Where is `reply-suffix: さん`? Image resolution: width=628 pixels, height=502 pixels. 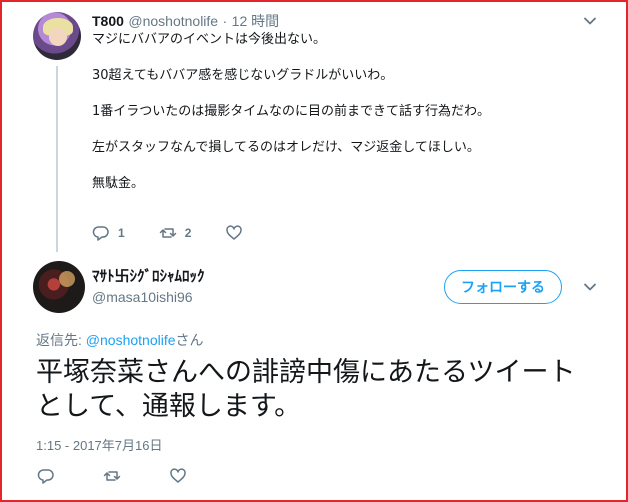 reply-suffix: さん is located at coordinates (189, 340).